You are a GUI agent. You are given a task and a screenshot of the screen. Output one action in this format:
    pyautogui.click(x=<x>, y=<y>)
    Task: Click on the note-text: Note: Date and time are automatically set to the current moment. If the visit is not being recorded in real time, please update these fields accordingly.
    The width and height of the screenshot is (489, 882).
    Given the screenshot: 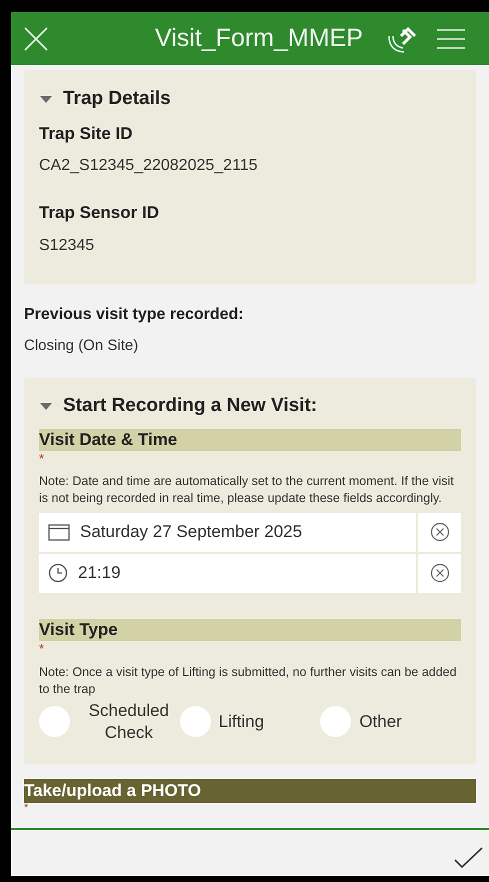 What is the action you would take?
    pyautogui.click(x=247, y=489)
    